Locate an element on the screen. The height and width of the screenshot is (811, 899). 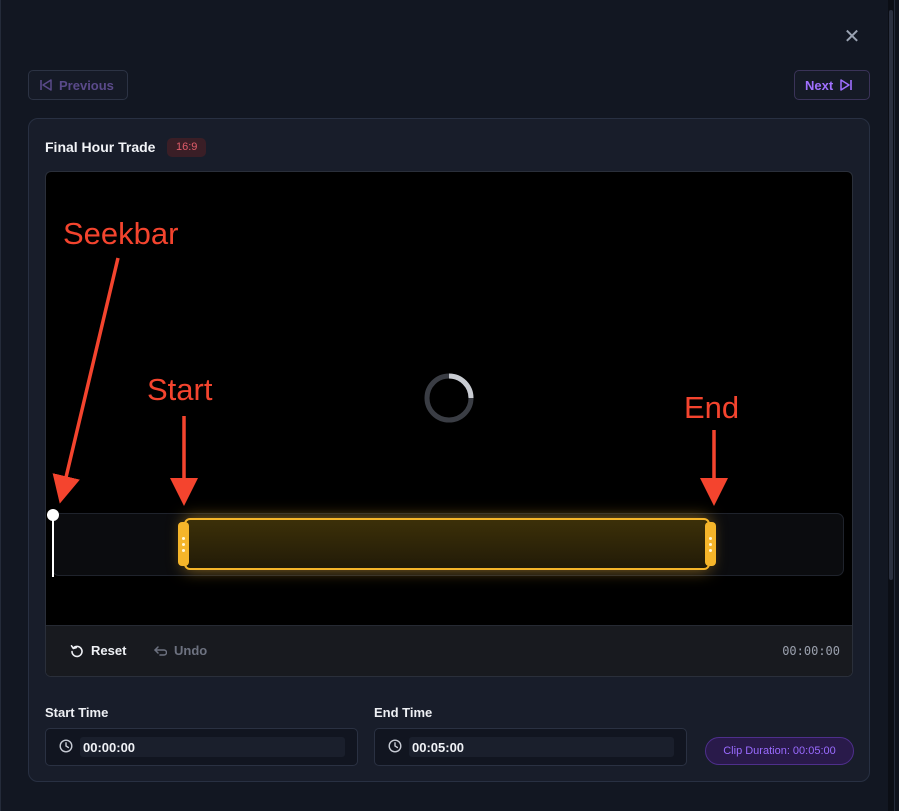
aspect-ratio-badge: 16:9 is located at coordinates (187, 147).